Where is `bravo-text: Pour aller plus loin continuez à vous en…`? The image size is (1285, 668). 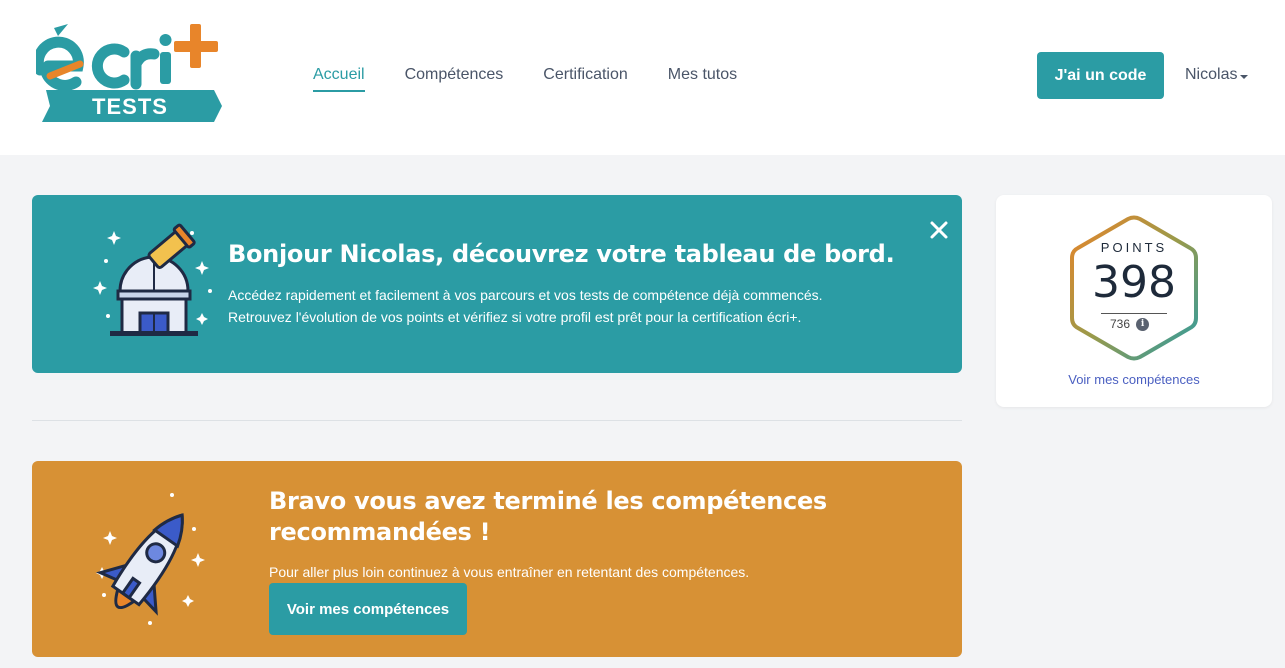 bravo-text: Pour aller plus loin continuez à vous en… is located at coordinates (509, 572).